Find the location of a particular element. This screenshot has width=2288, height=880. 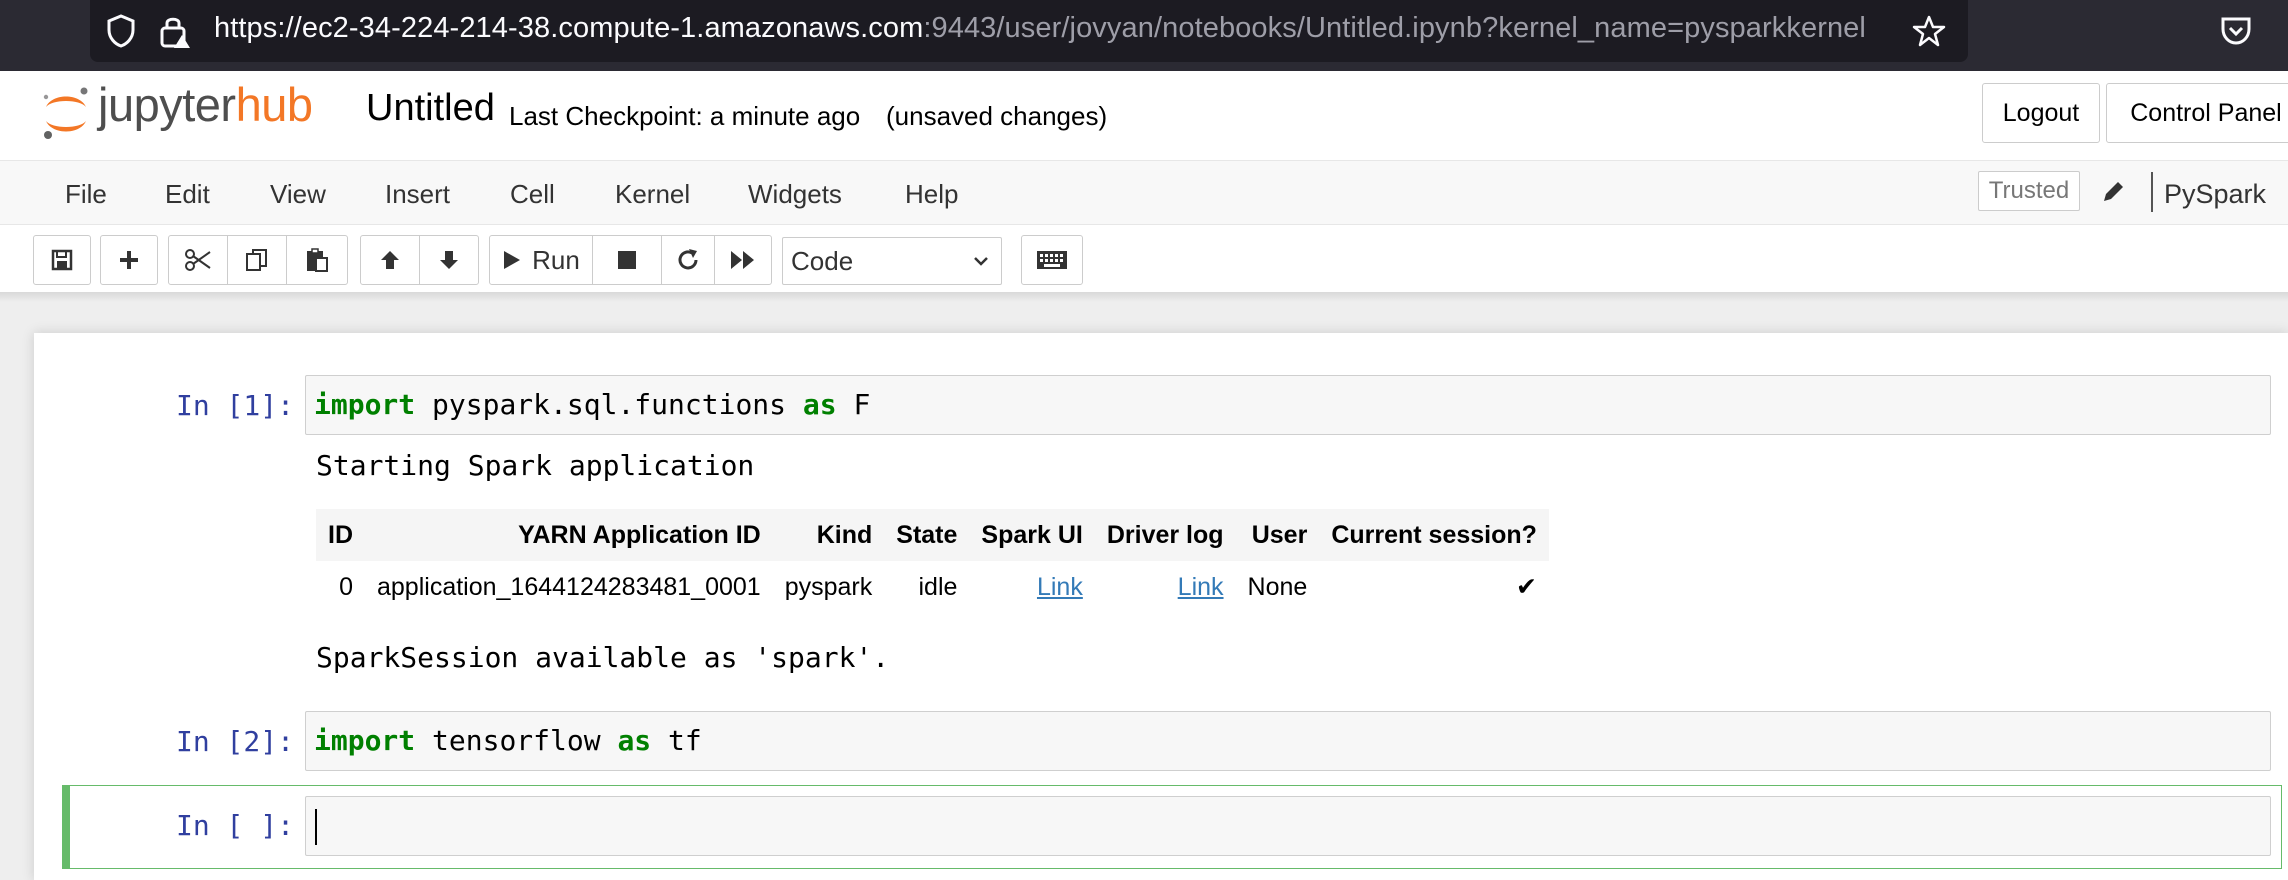

command-palette-button is located at coordinates (1052, 260).